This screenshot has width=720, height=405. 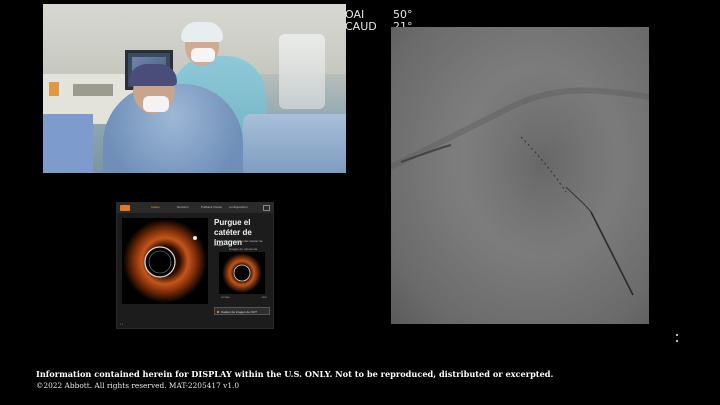 What do you see at coordinates (153, 75) in the screenshot?
I see `physician-seated-cap` at bounding box center [153, 75].